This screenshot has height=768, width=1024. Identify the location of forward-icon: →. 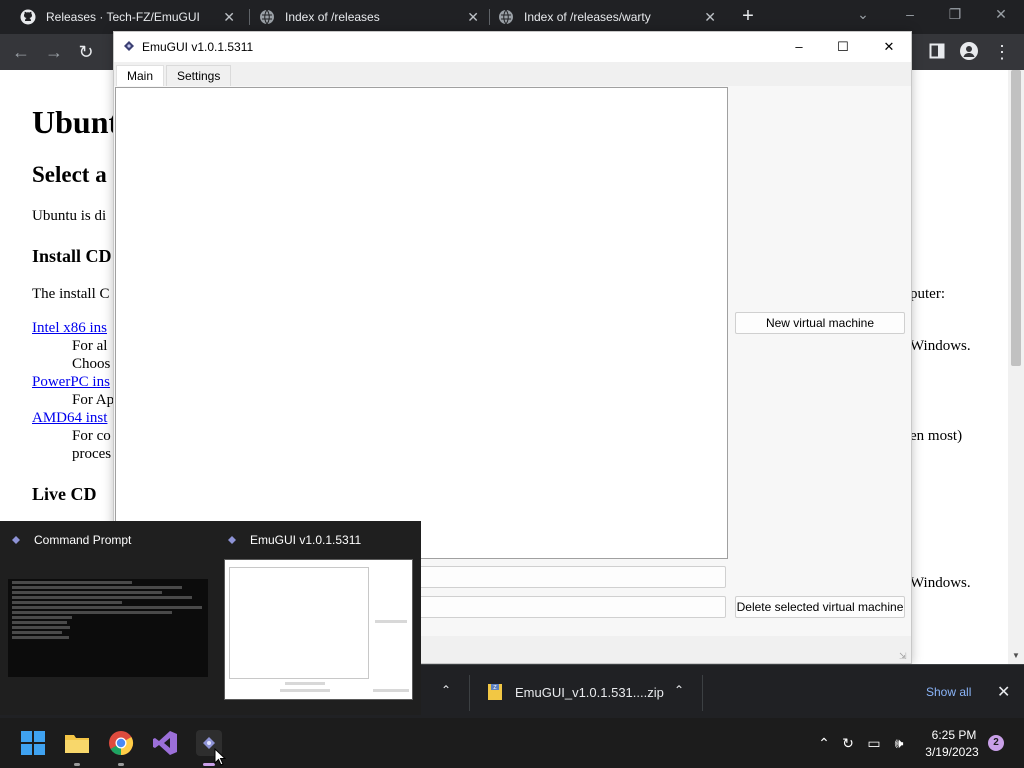
(54, 52).